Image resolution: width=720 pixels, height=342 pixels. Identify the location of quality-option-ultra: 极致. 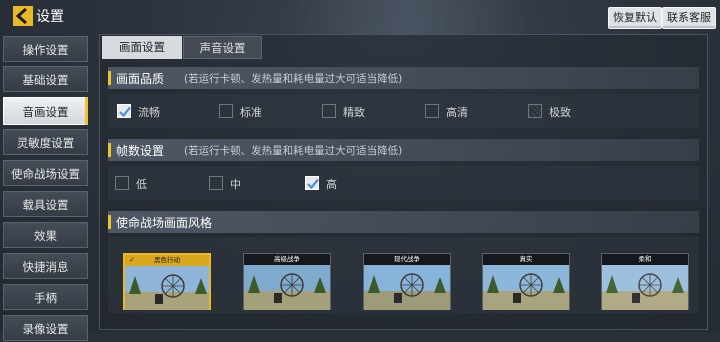
(568, 112).